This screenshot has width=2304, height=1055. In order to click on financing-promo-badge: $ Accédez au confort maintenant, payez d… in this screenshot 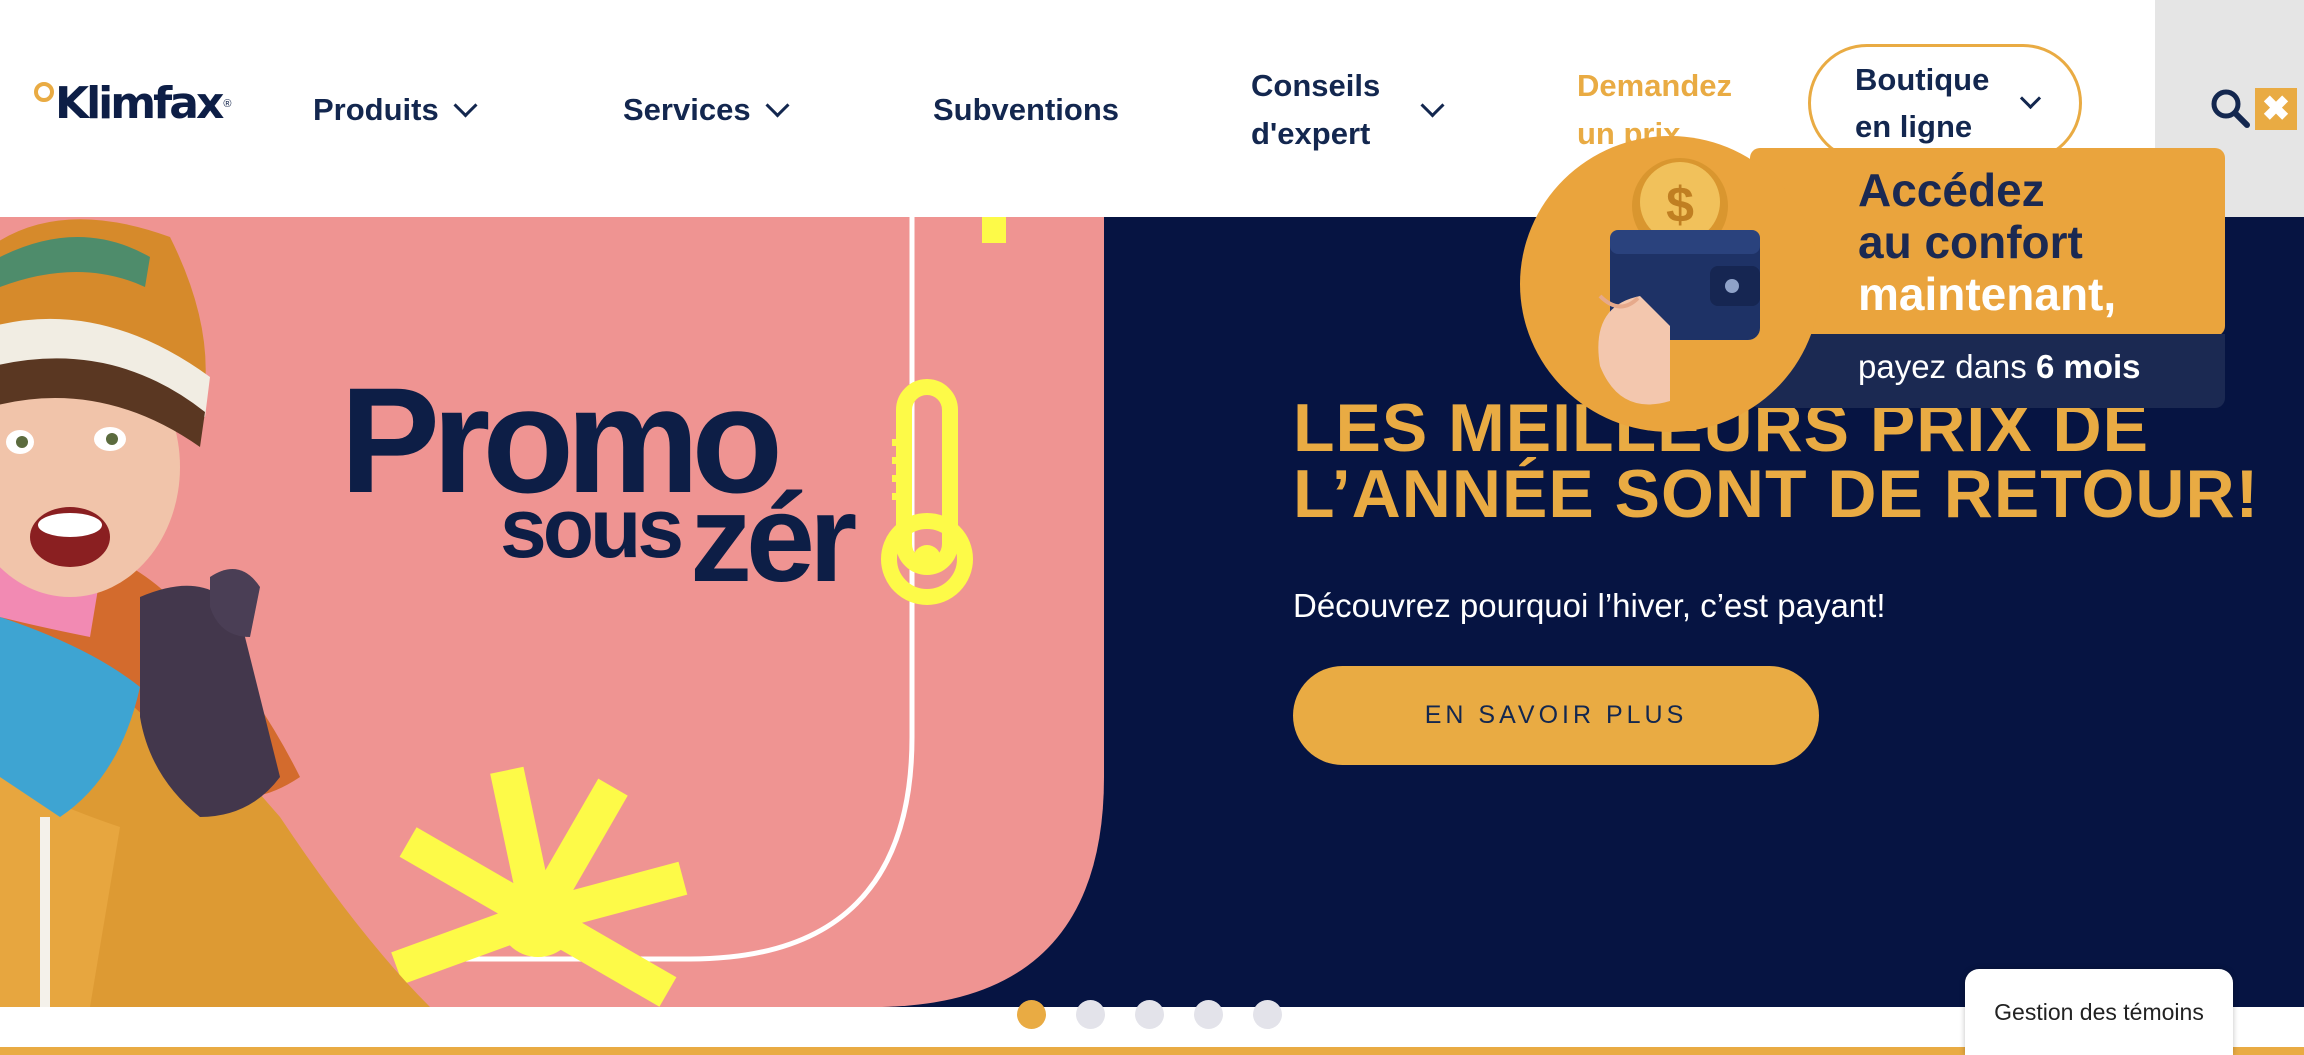, I will do `click(1872, 286)`.